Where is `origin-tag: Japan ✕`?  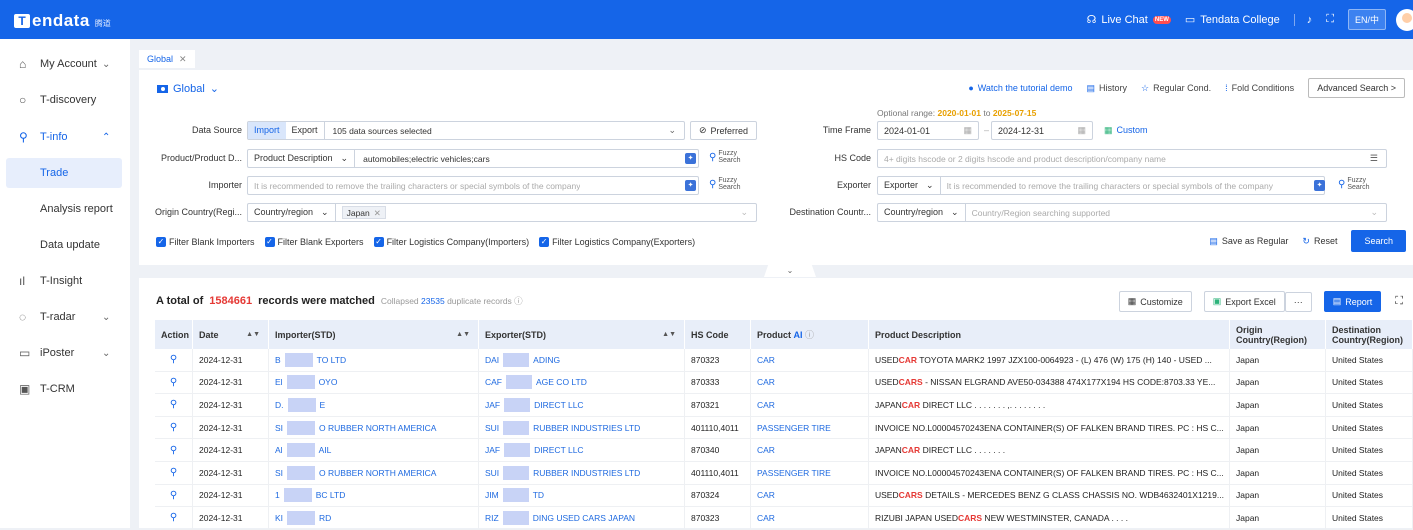
origin-tag: Japan ✕ is located at coordinates (363, 212).